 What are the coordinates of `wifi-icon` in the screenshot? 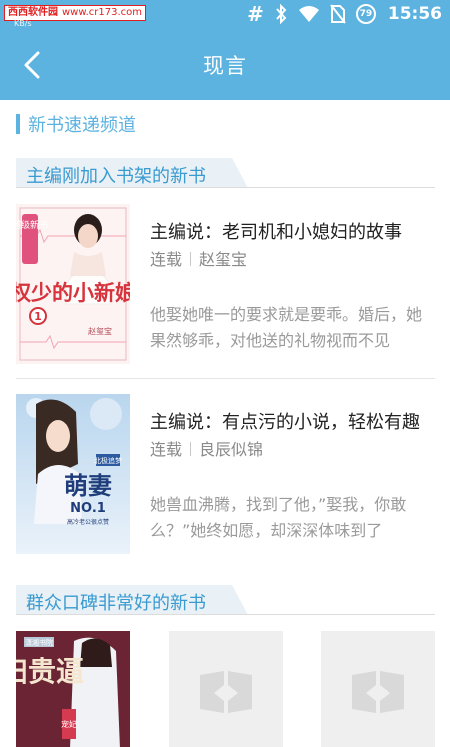 It's located at (309, 14).